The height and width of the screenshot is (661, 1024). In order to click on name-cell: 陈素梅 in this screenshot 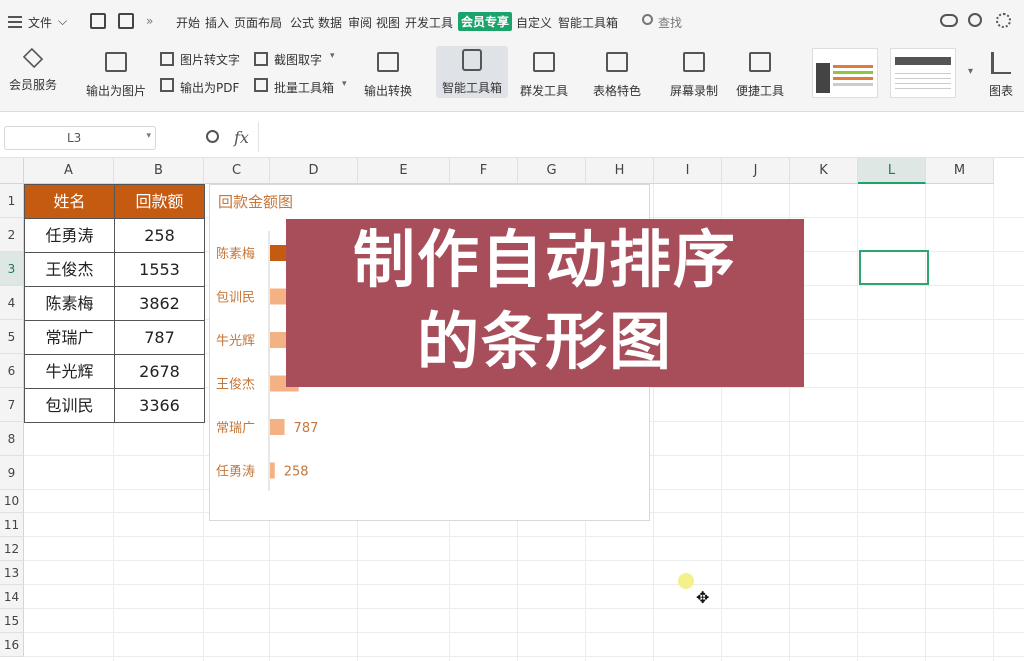, I will do `click(69, 303)`.